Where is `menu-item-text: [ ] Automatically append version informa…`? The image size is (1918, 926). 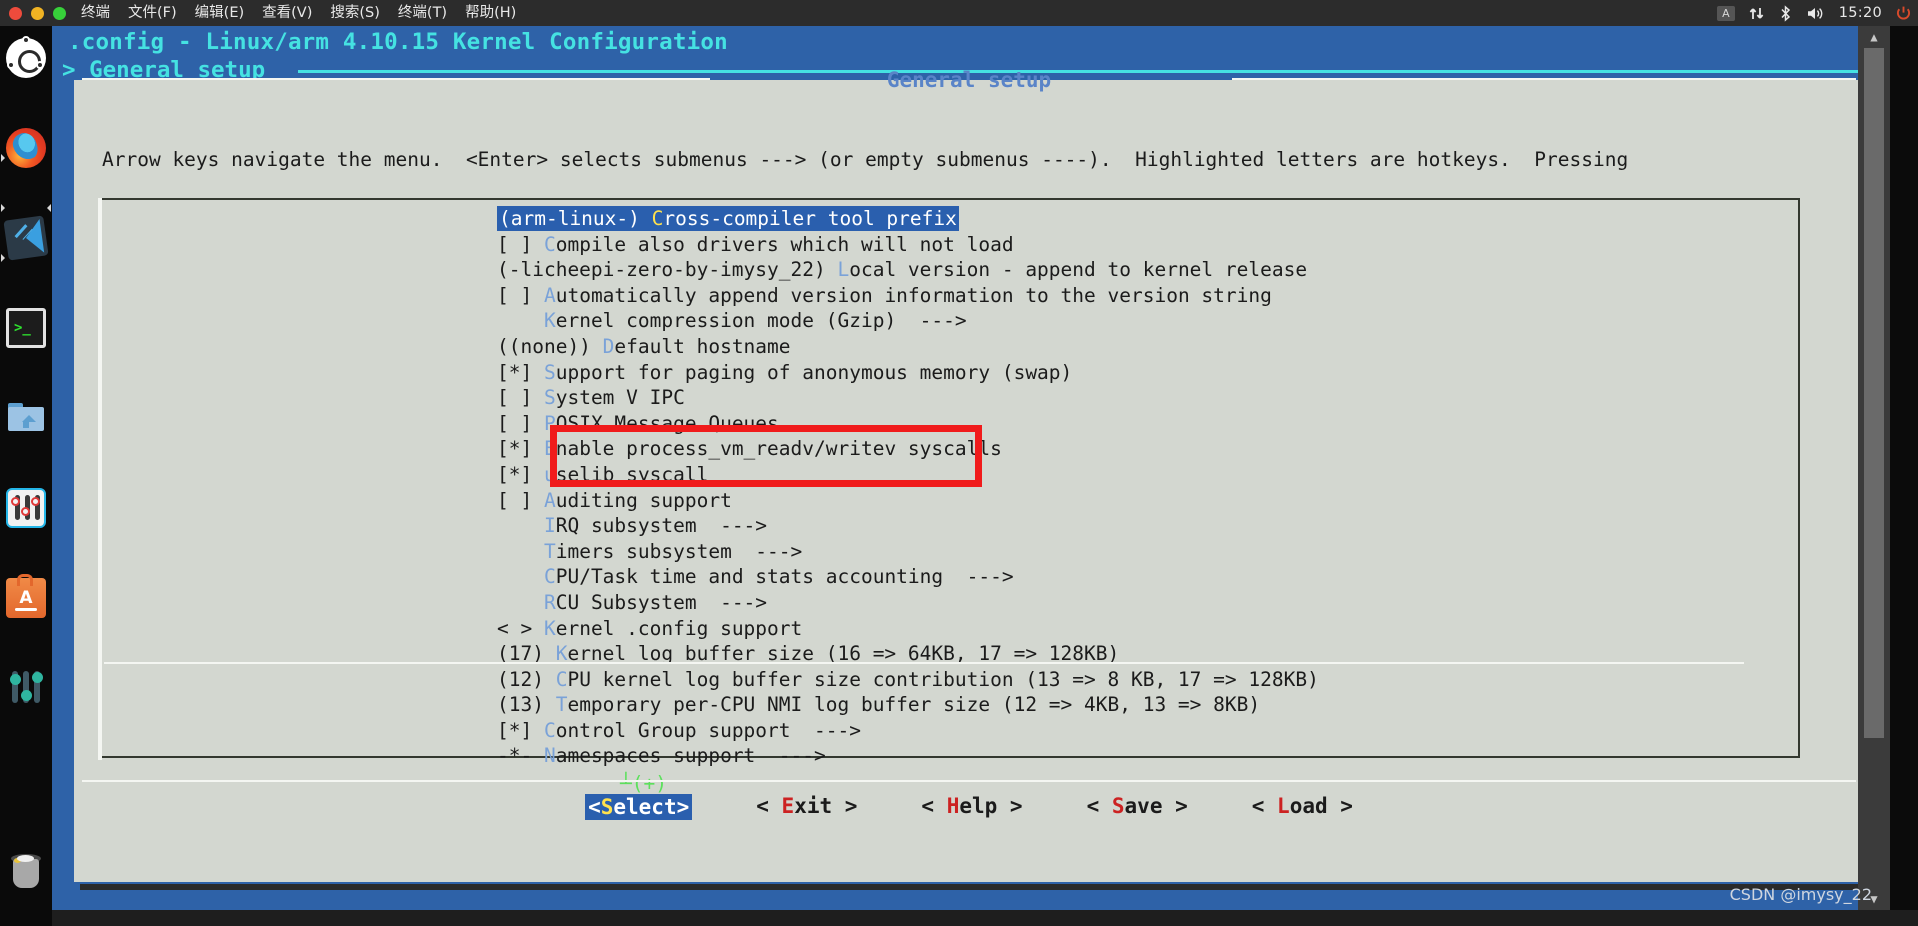 menu-item-text: [ ] Automatically append version informa… is located at coordinates (884, 295).